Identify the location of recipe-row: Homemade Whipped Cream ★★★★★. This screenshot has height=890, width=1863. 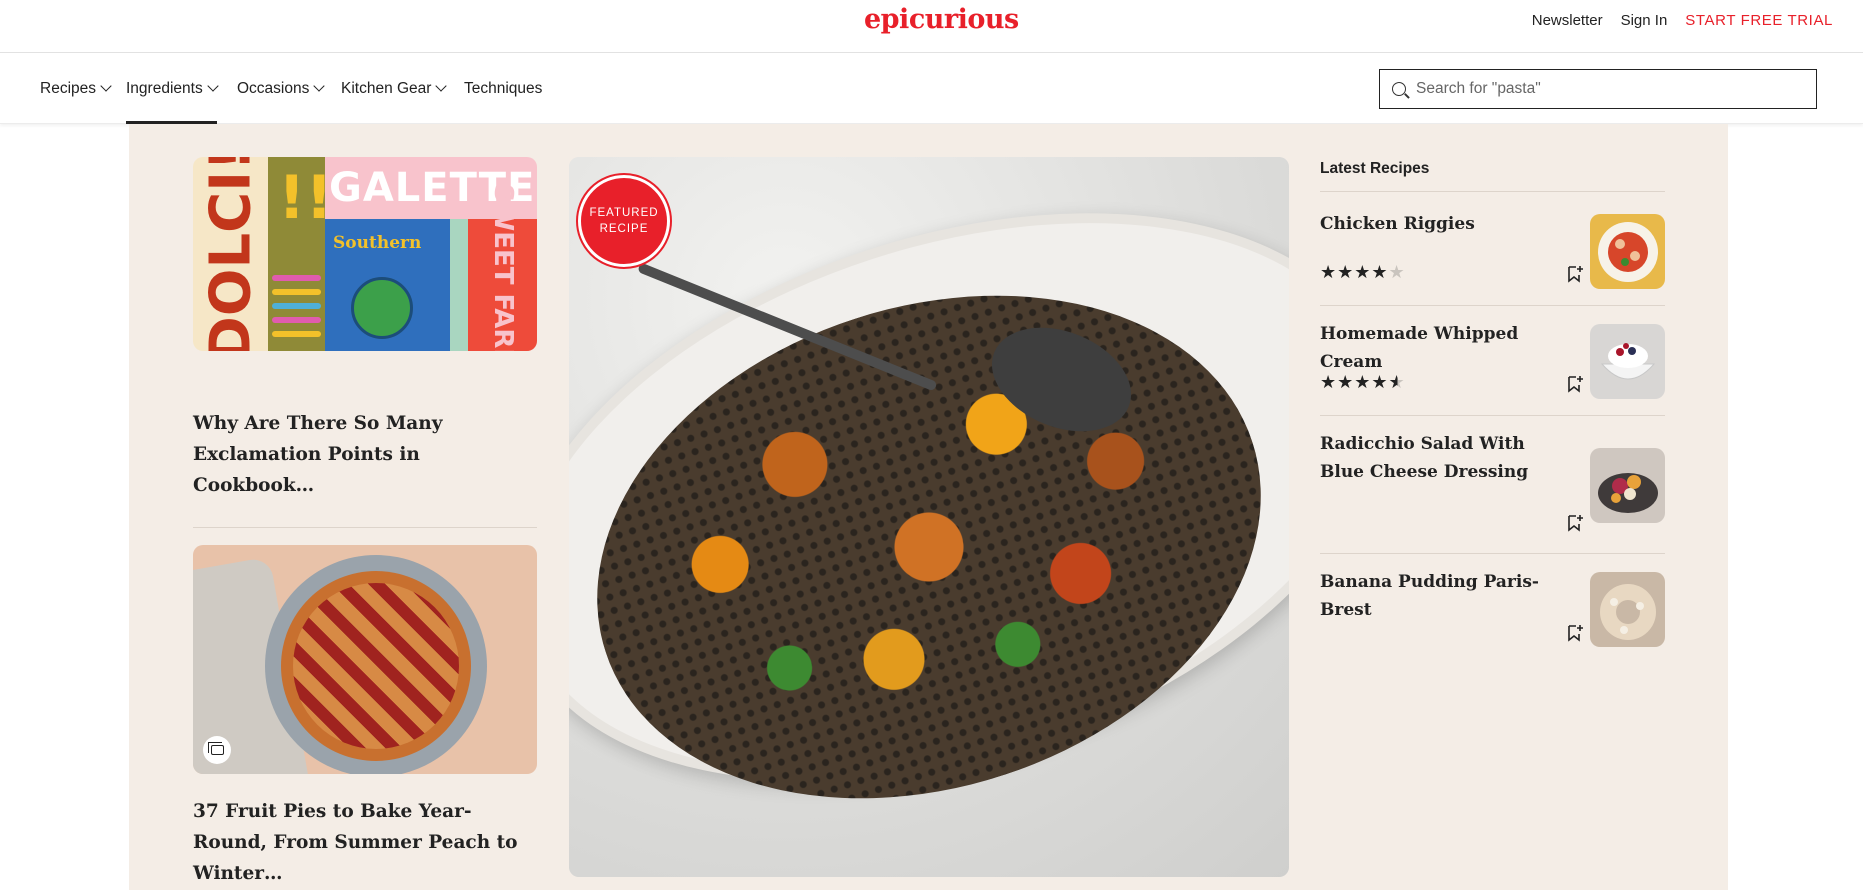
(1492, 365).